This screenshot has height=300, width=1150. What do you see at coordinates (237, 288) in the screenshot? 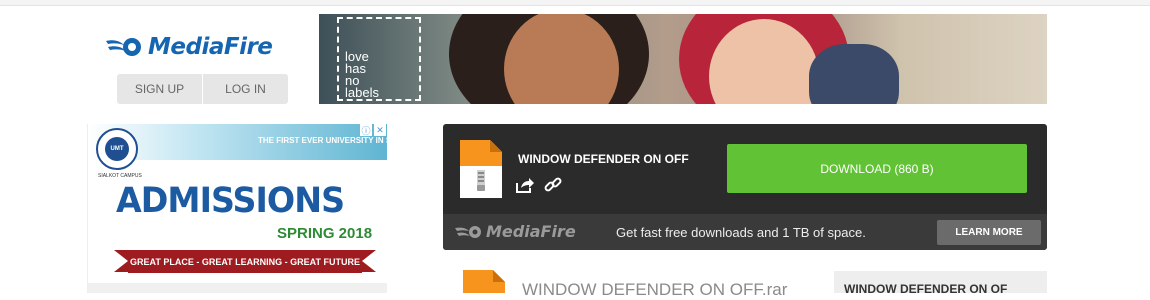
I see `ad-bottom-band` at bounding box center [237, 288].